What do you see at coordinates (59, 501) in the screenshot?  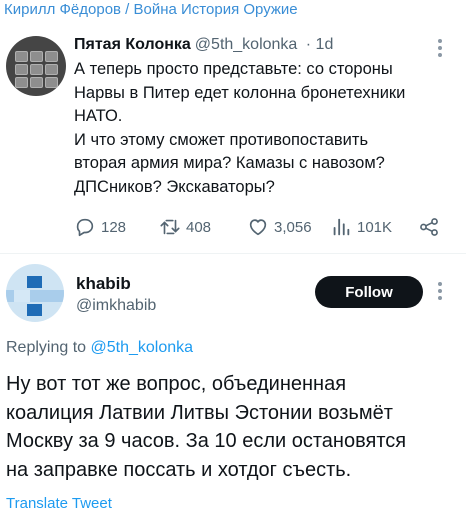 I see `translate-link: Translate Tweet` at bounding box center [59, 501].